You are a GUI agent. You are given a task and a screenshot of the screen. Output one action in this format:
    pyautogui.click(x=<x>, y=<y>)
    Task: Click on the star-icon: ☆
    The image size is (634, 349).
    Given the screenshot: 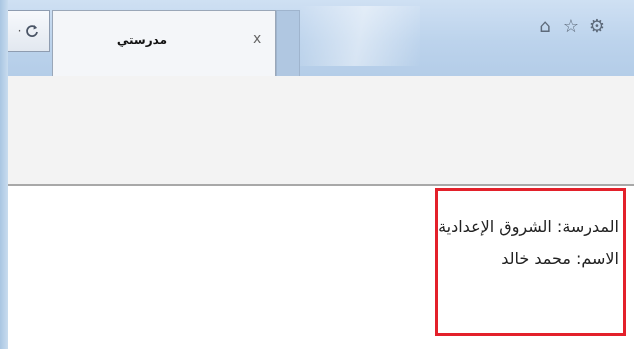 What is the action you would take?
    pyautogui.click(x=571, y=26)
    